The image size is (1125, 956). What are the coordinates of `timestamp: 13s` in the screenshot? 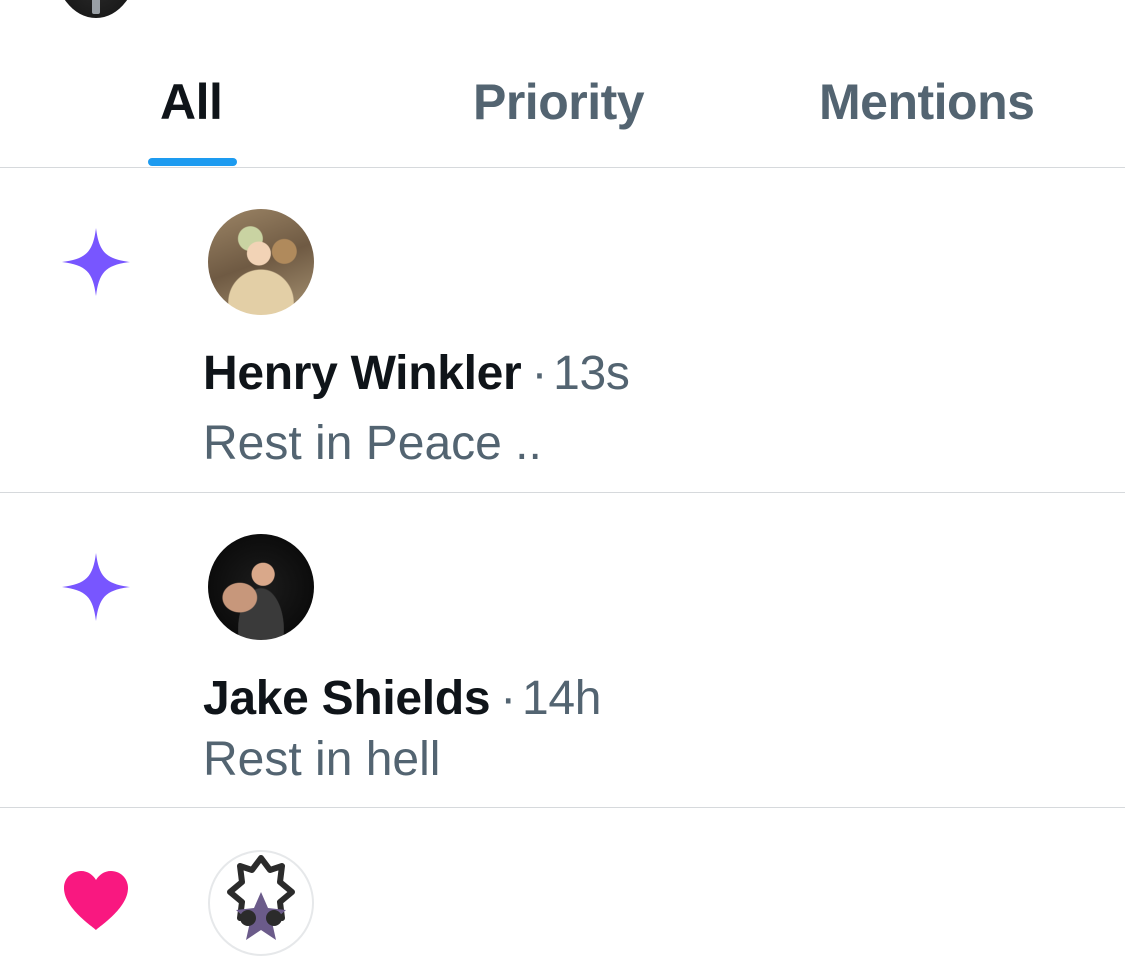 It's located at (591, 373).